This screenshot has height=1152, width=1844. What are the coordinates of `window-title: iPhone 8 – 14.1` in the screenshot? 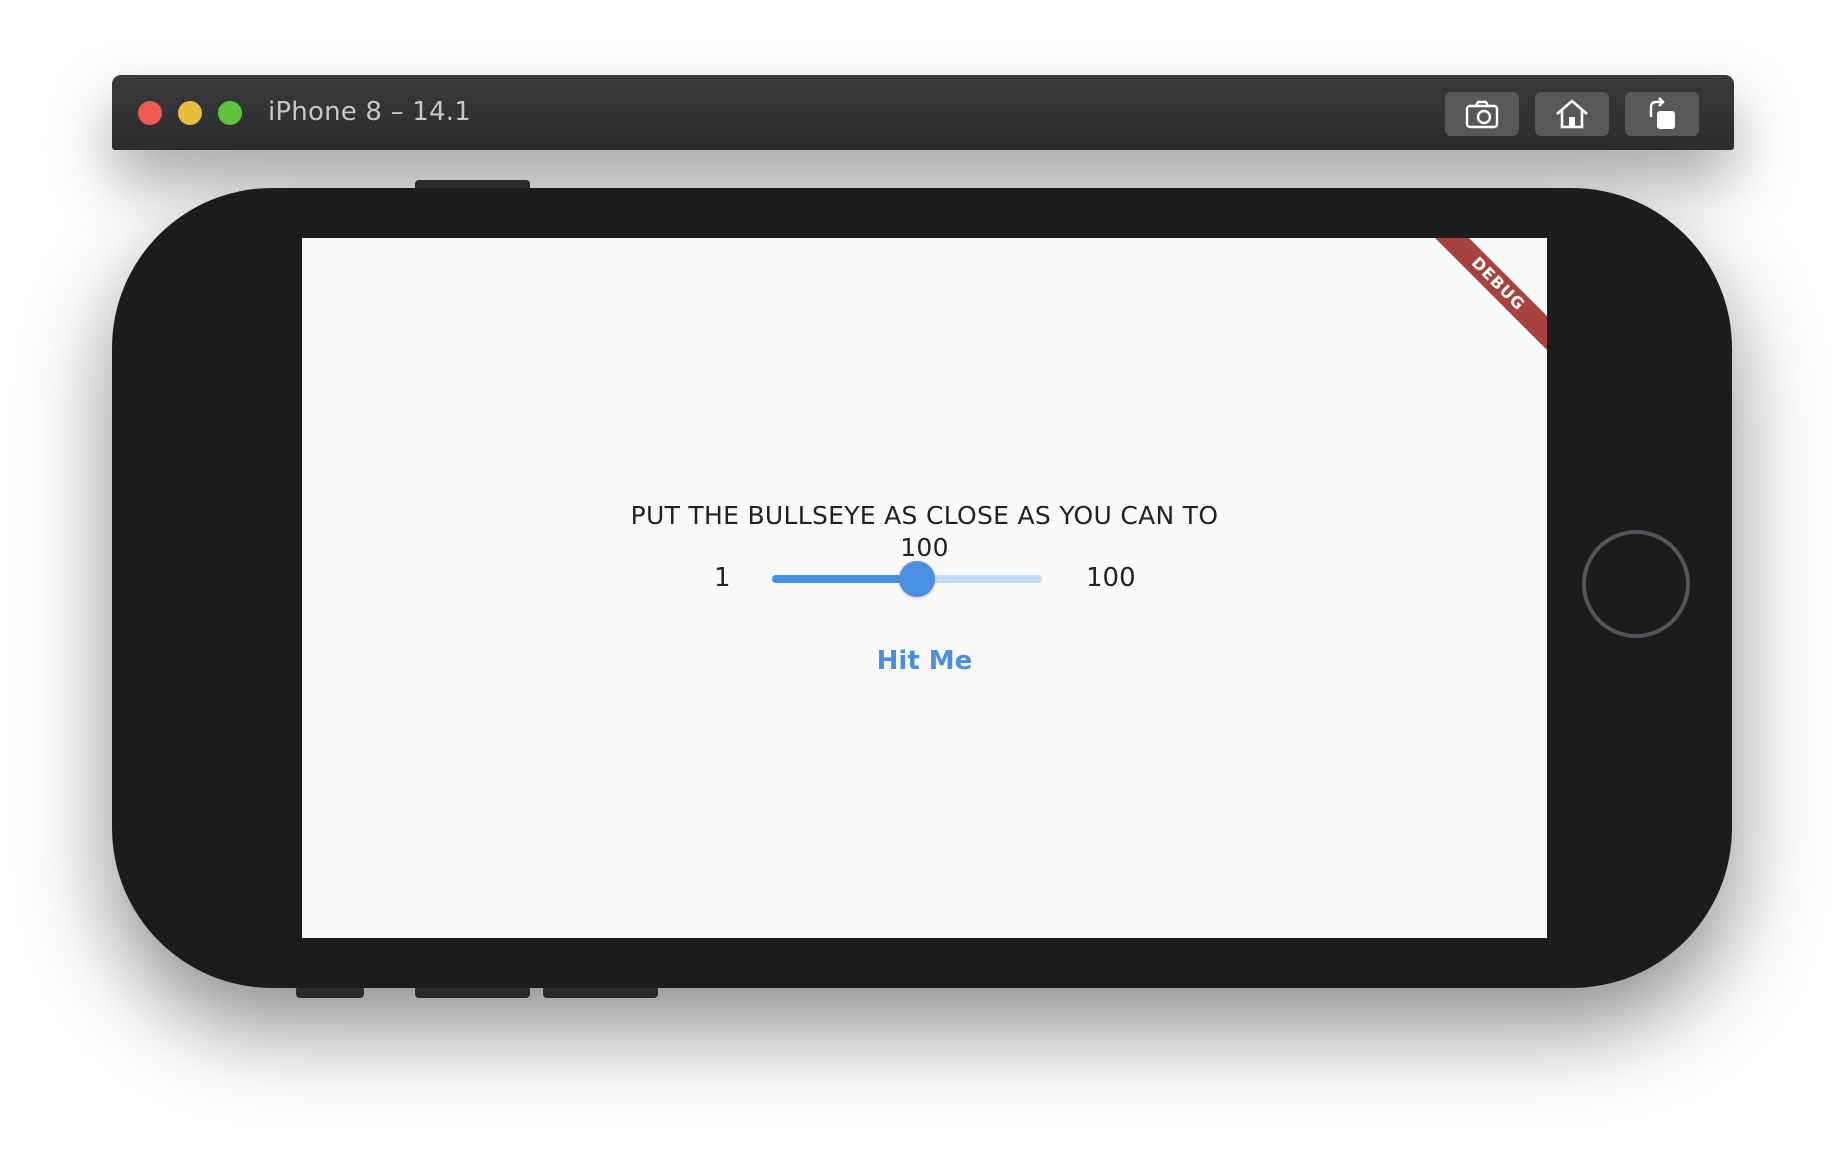 It's located at (369, 112).